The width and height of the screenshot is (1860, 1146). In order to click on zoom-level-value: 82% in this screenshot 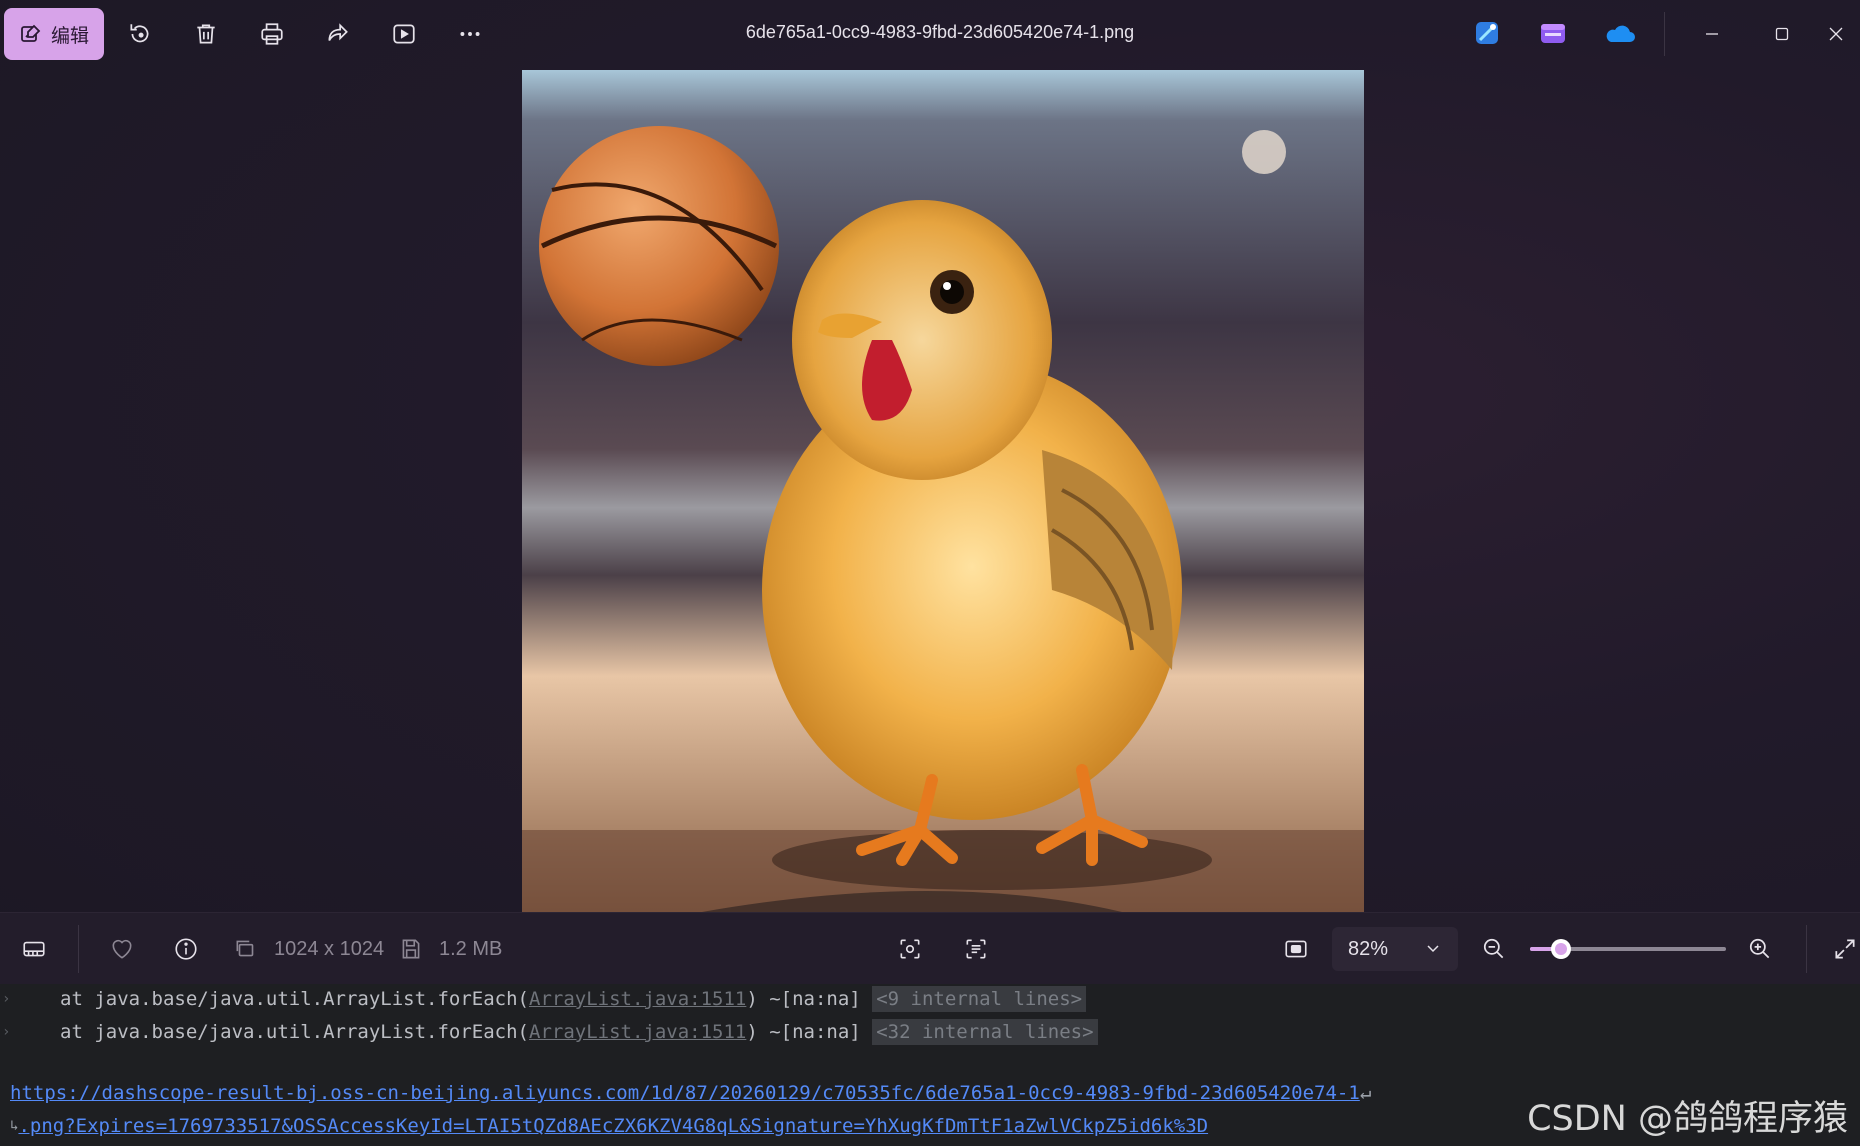, I will do `click(1368, 948)`.